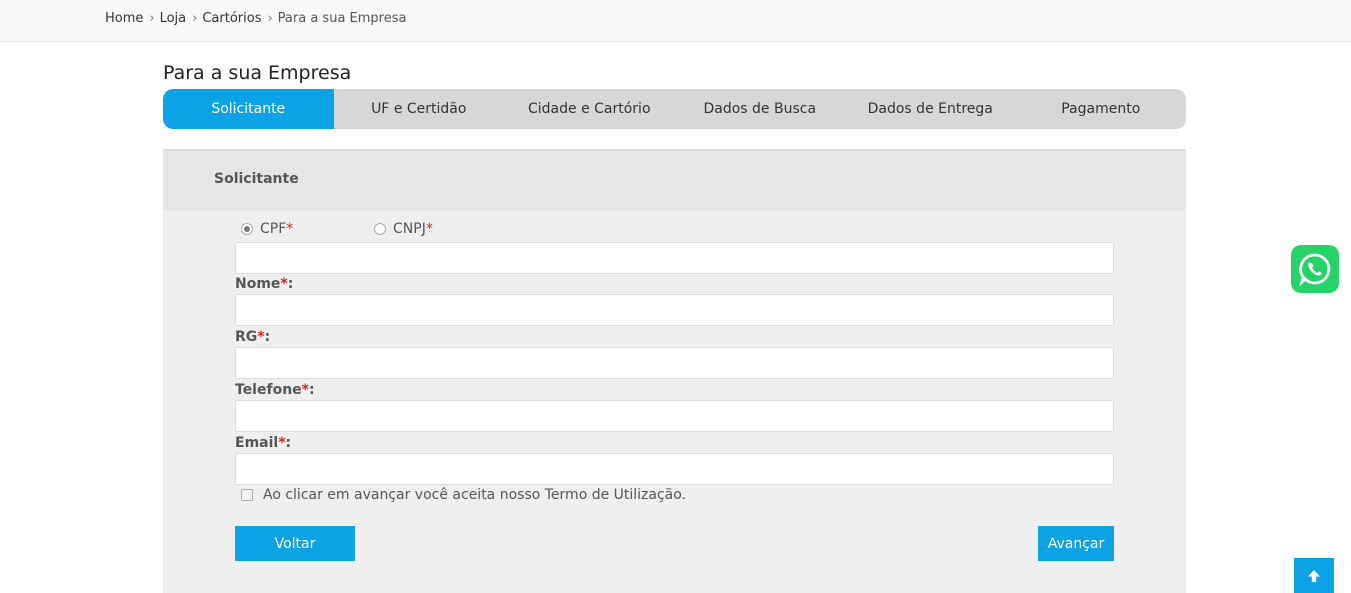  What do you see at coordinates (674, 310) in the screenshot?
I see `nome-input` at bounding box center [674, 310].